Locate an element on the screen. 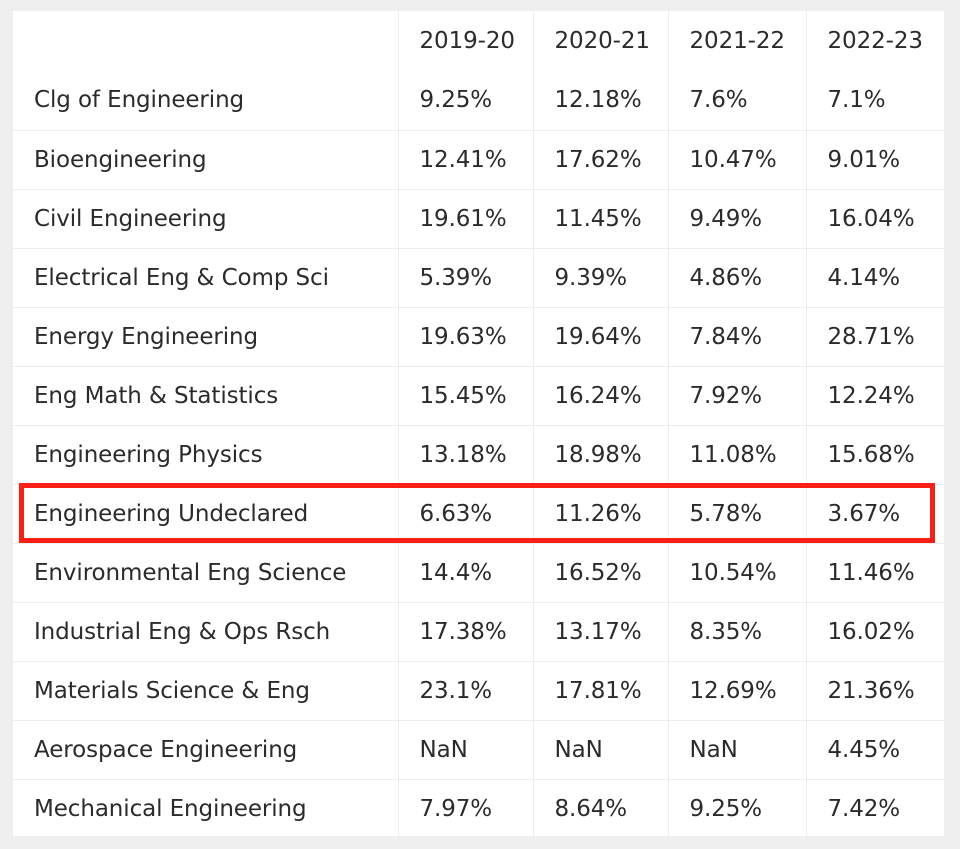  table-corner-cell is located at coordinates (206, 41).